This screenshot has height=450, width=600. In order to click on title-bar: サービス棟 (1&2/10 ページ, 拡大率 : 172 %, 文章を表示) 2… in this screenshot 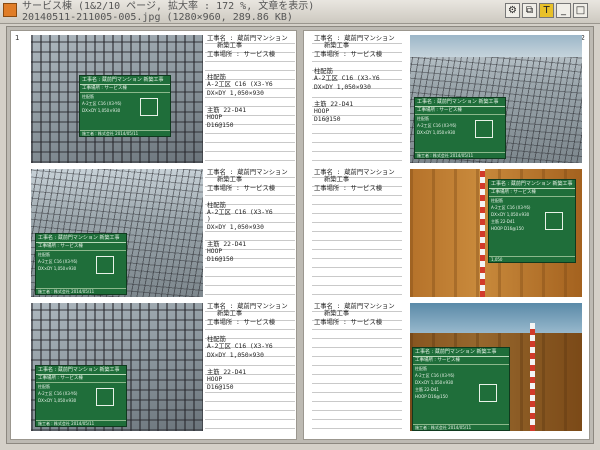, I will do `click(300, 12)`.